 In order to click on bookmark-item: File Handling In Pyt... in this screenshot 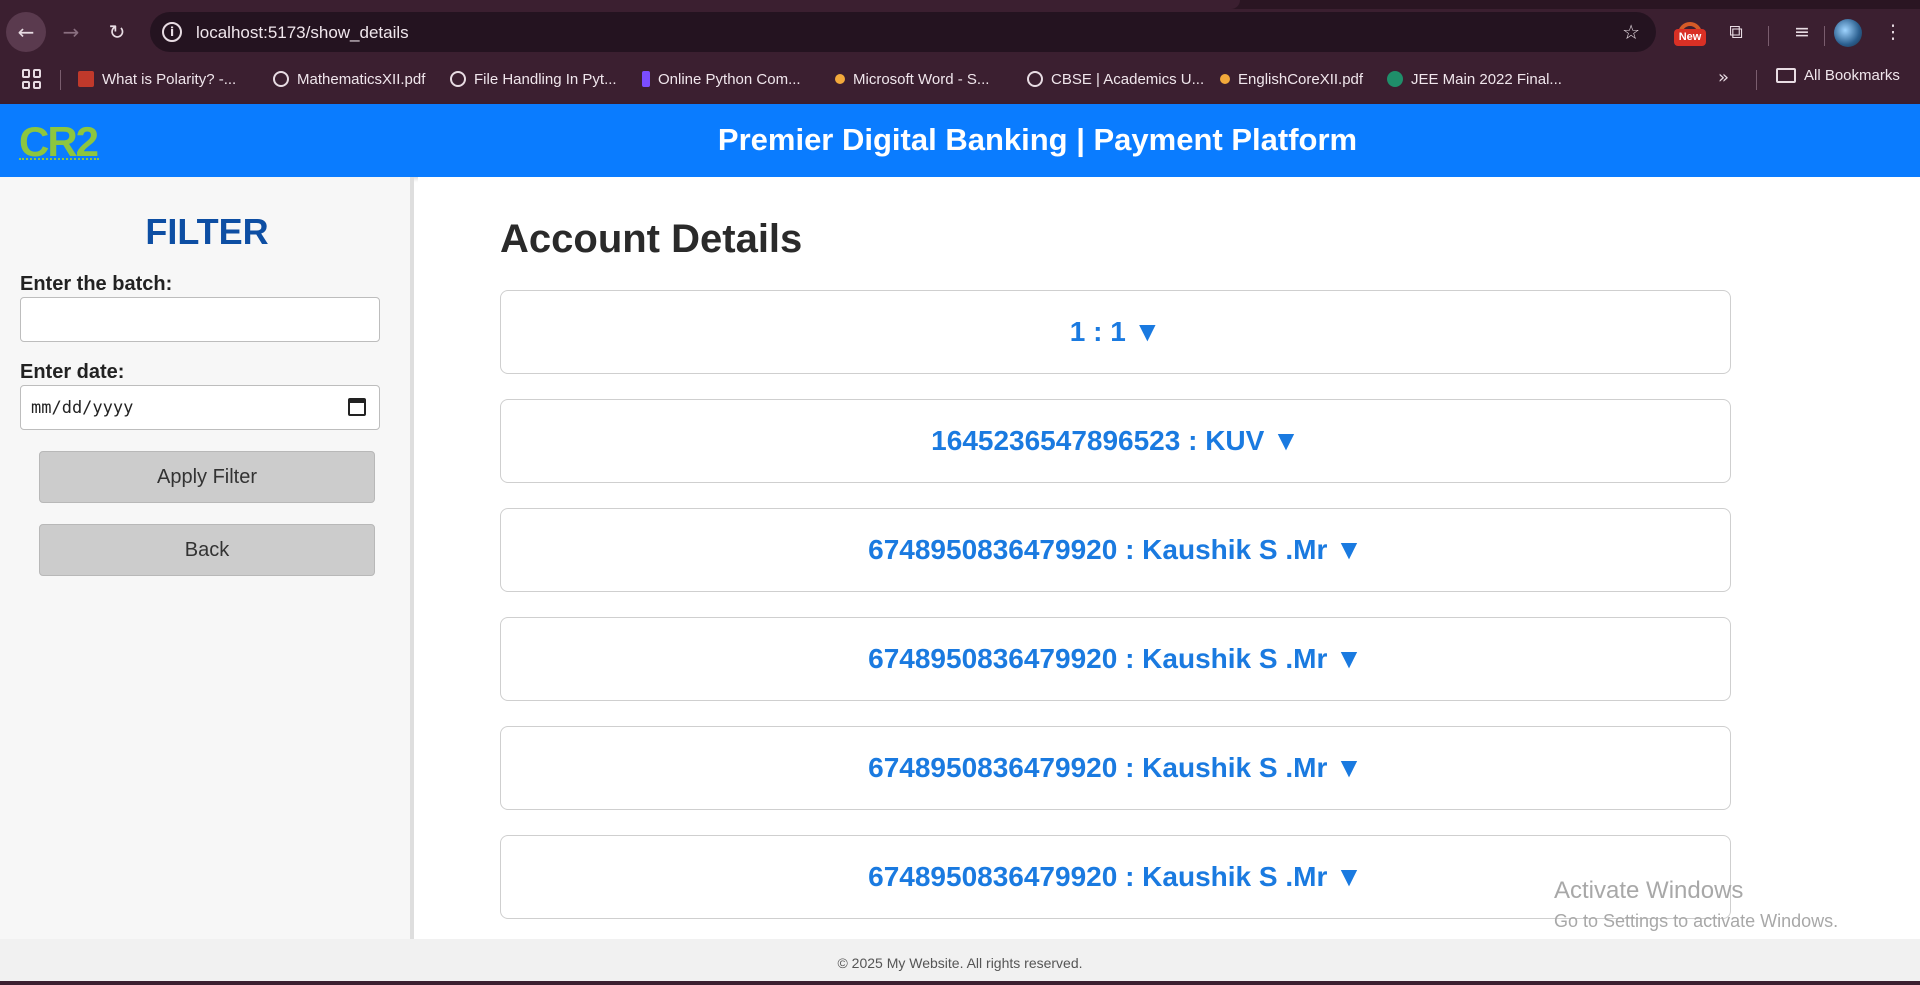, I will do `click(533, 79)`.